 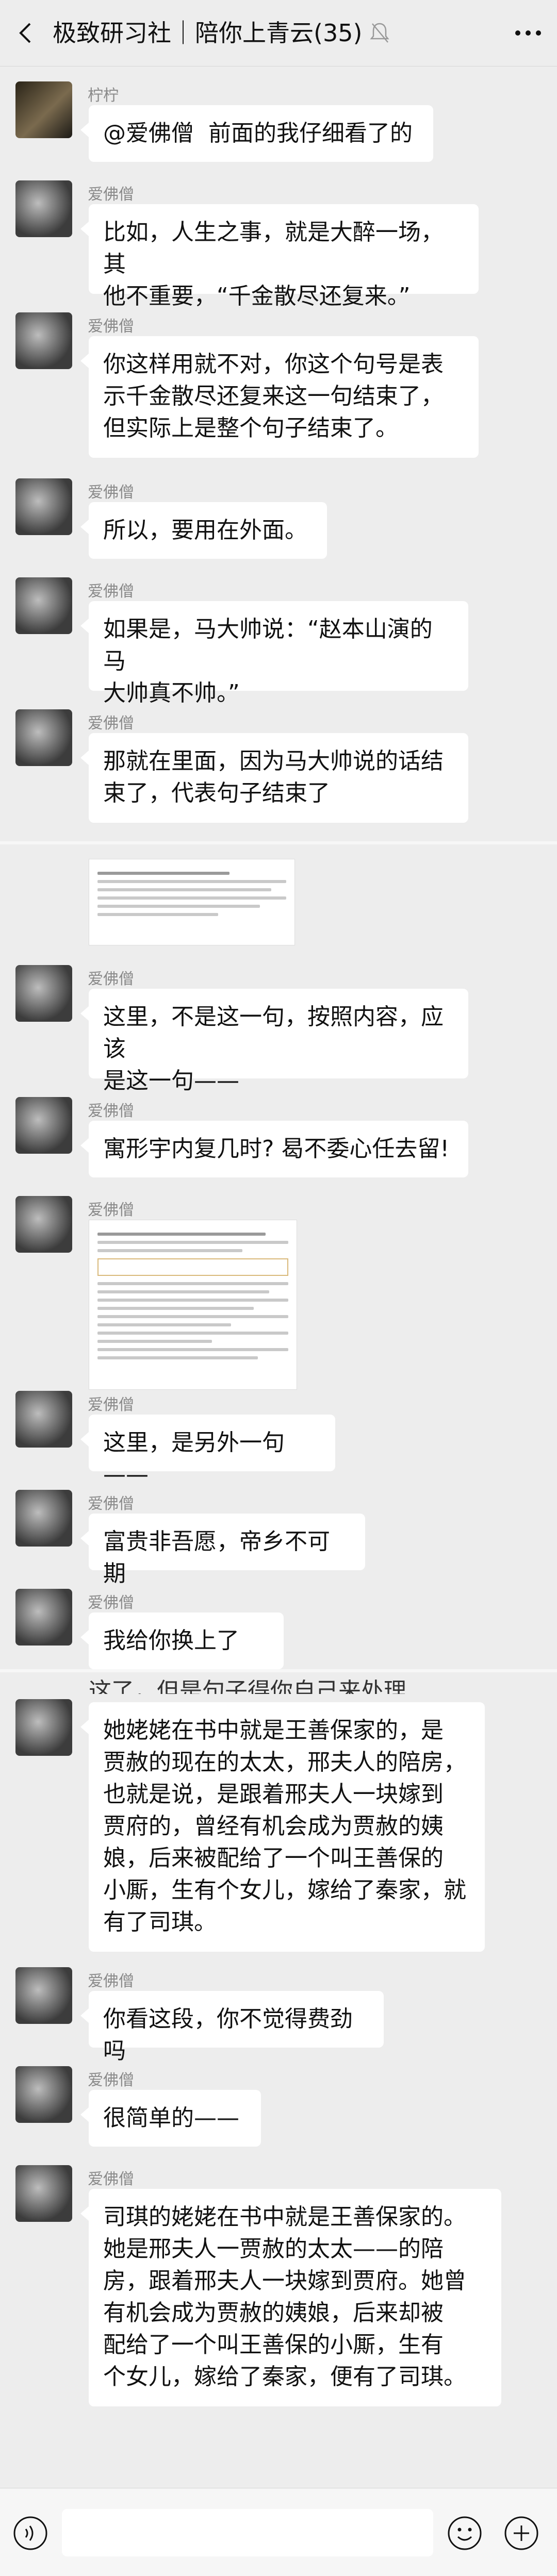 I want to click on cut-off-text: 这了，但是句子得你自己来处理, so click(x=248, y=1686).